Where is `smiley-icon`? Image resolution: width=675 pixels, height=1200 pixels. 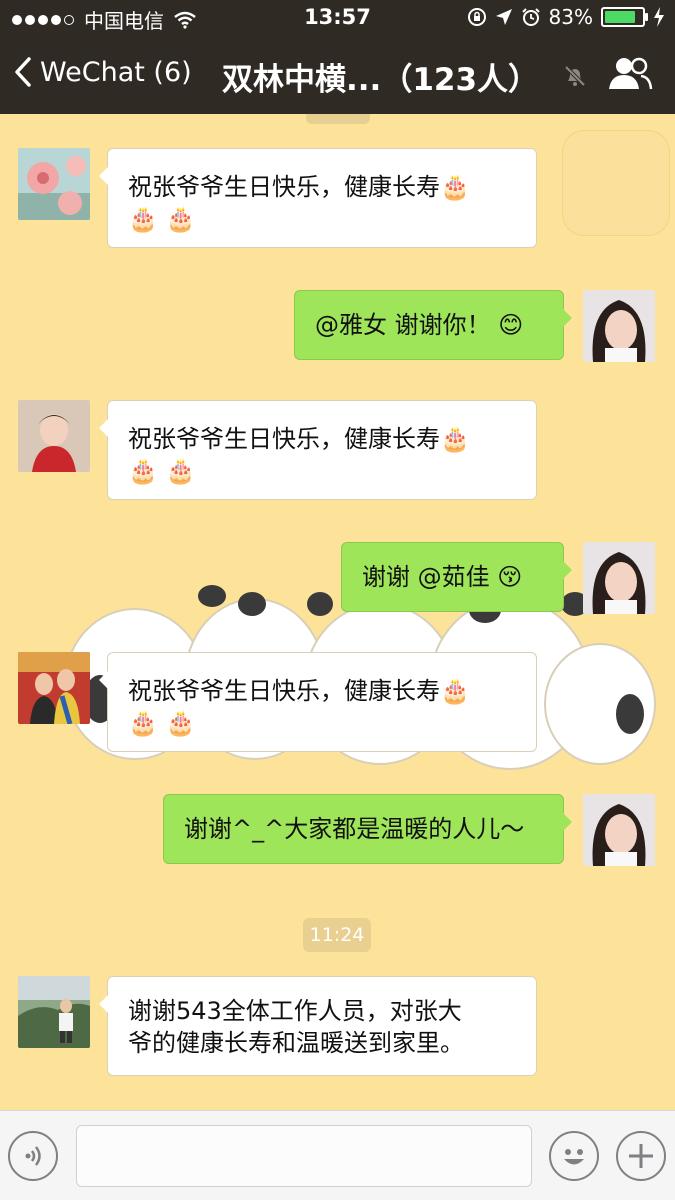 smiley-icon is located at coordinates (574, 1157).